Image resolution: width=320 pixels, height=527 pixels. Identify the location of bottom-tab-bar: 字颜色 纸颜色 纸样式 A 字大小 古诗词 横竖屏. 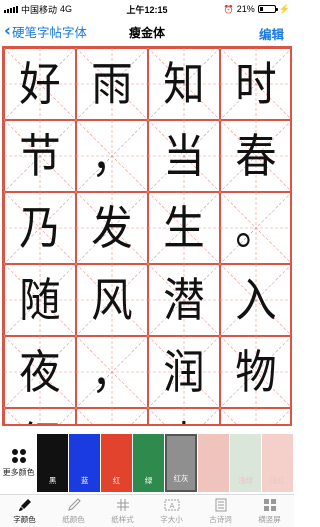
(147, 510).